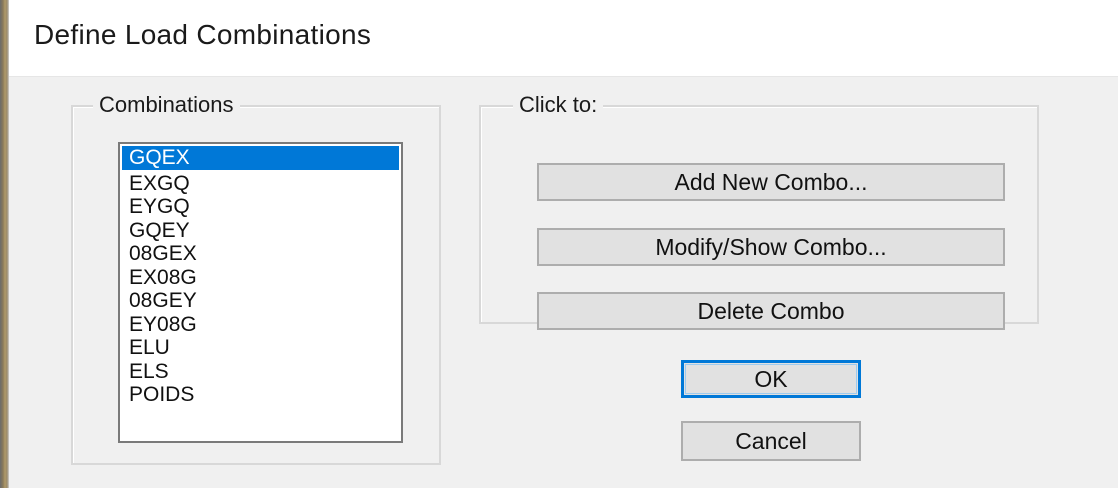 The image size is (1118, 488). Describe the element at coordinates (260, 158) in the screenshot. I see `list-item-gqex: GQEX` at that location.